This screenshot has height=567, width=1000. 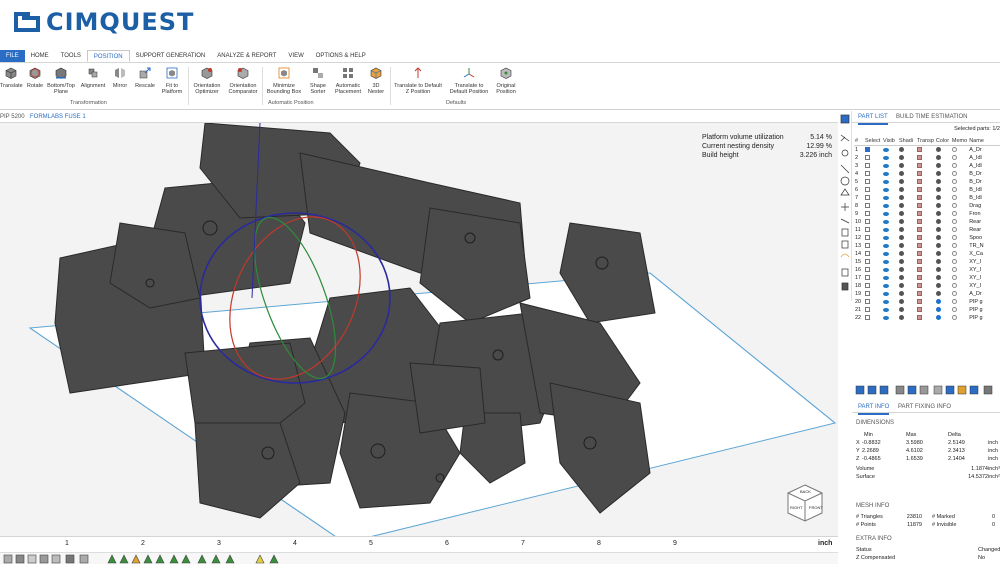 I want to click on column-header: Color, so click(x=942, y=141).